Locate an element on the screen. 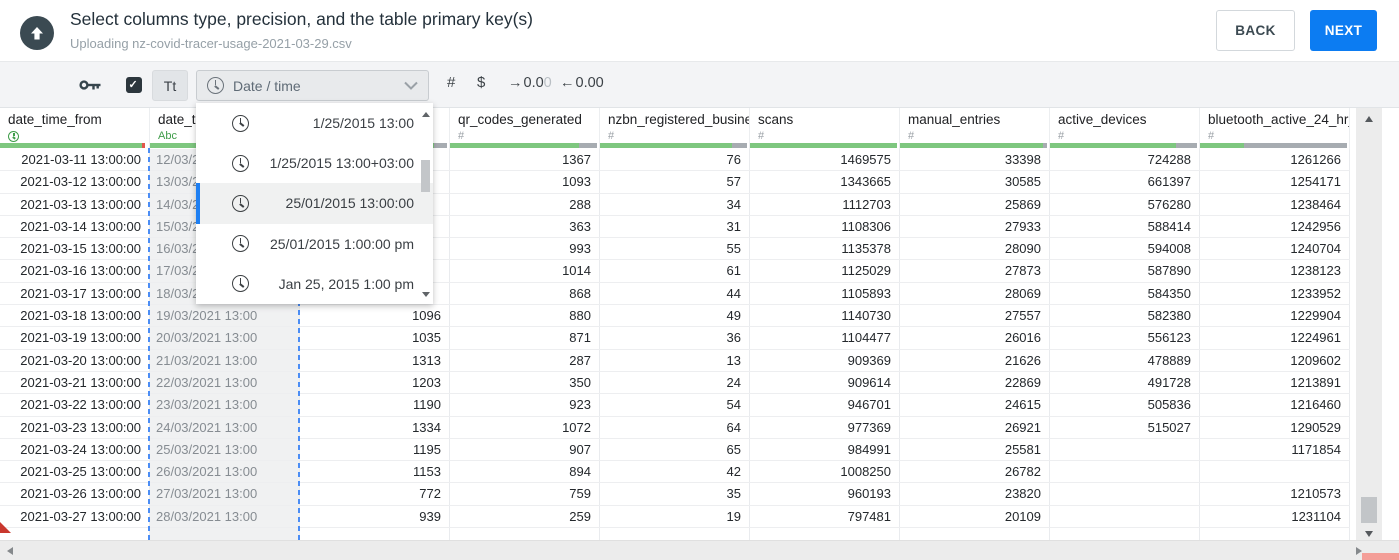  table-cell: 2021-03-22 13:00:00 is located at coordinates (75, 405).